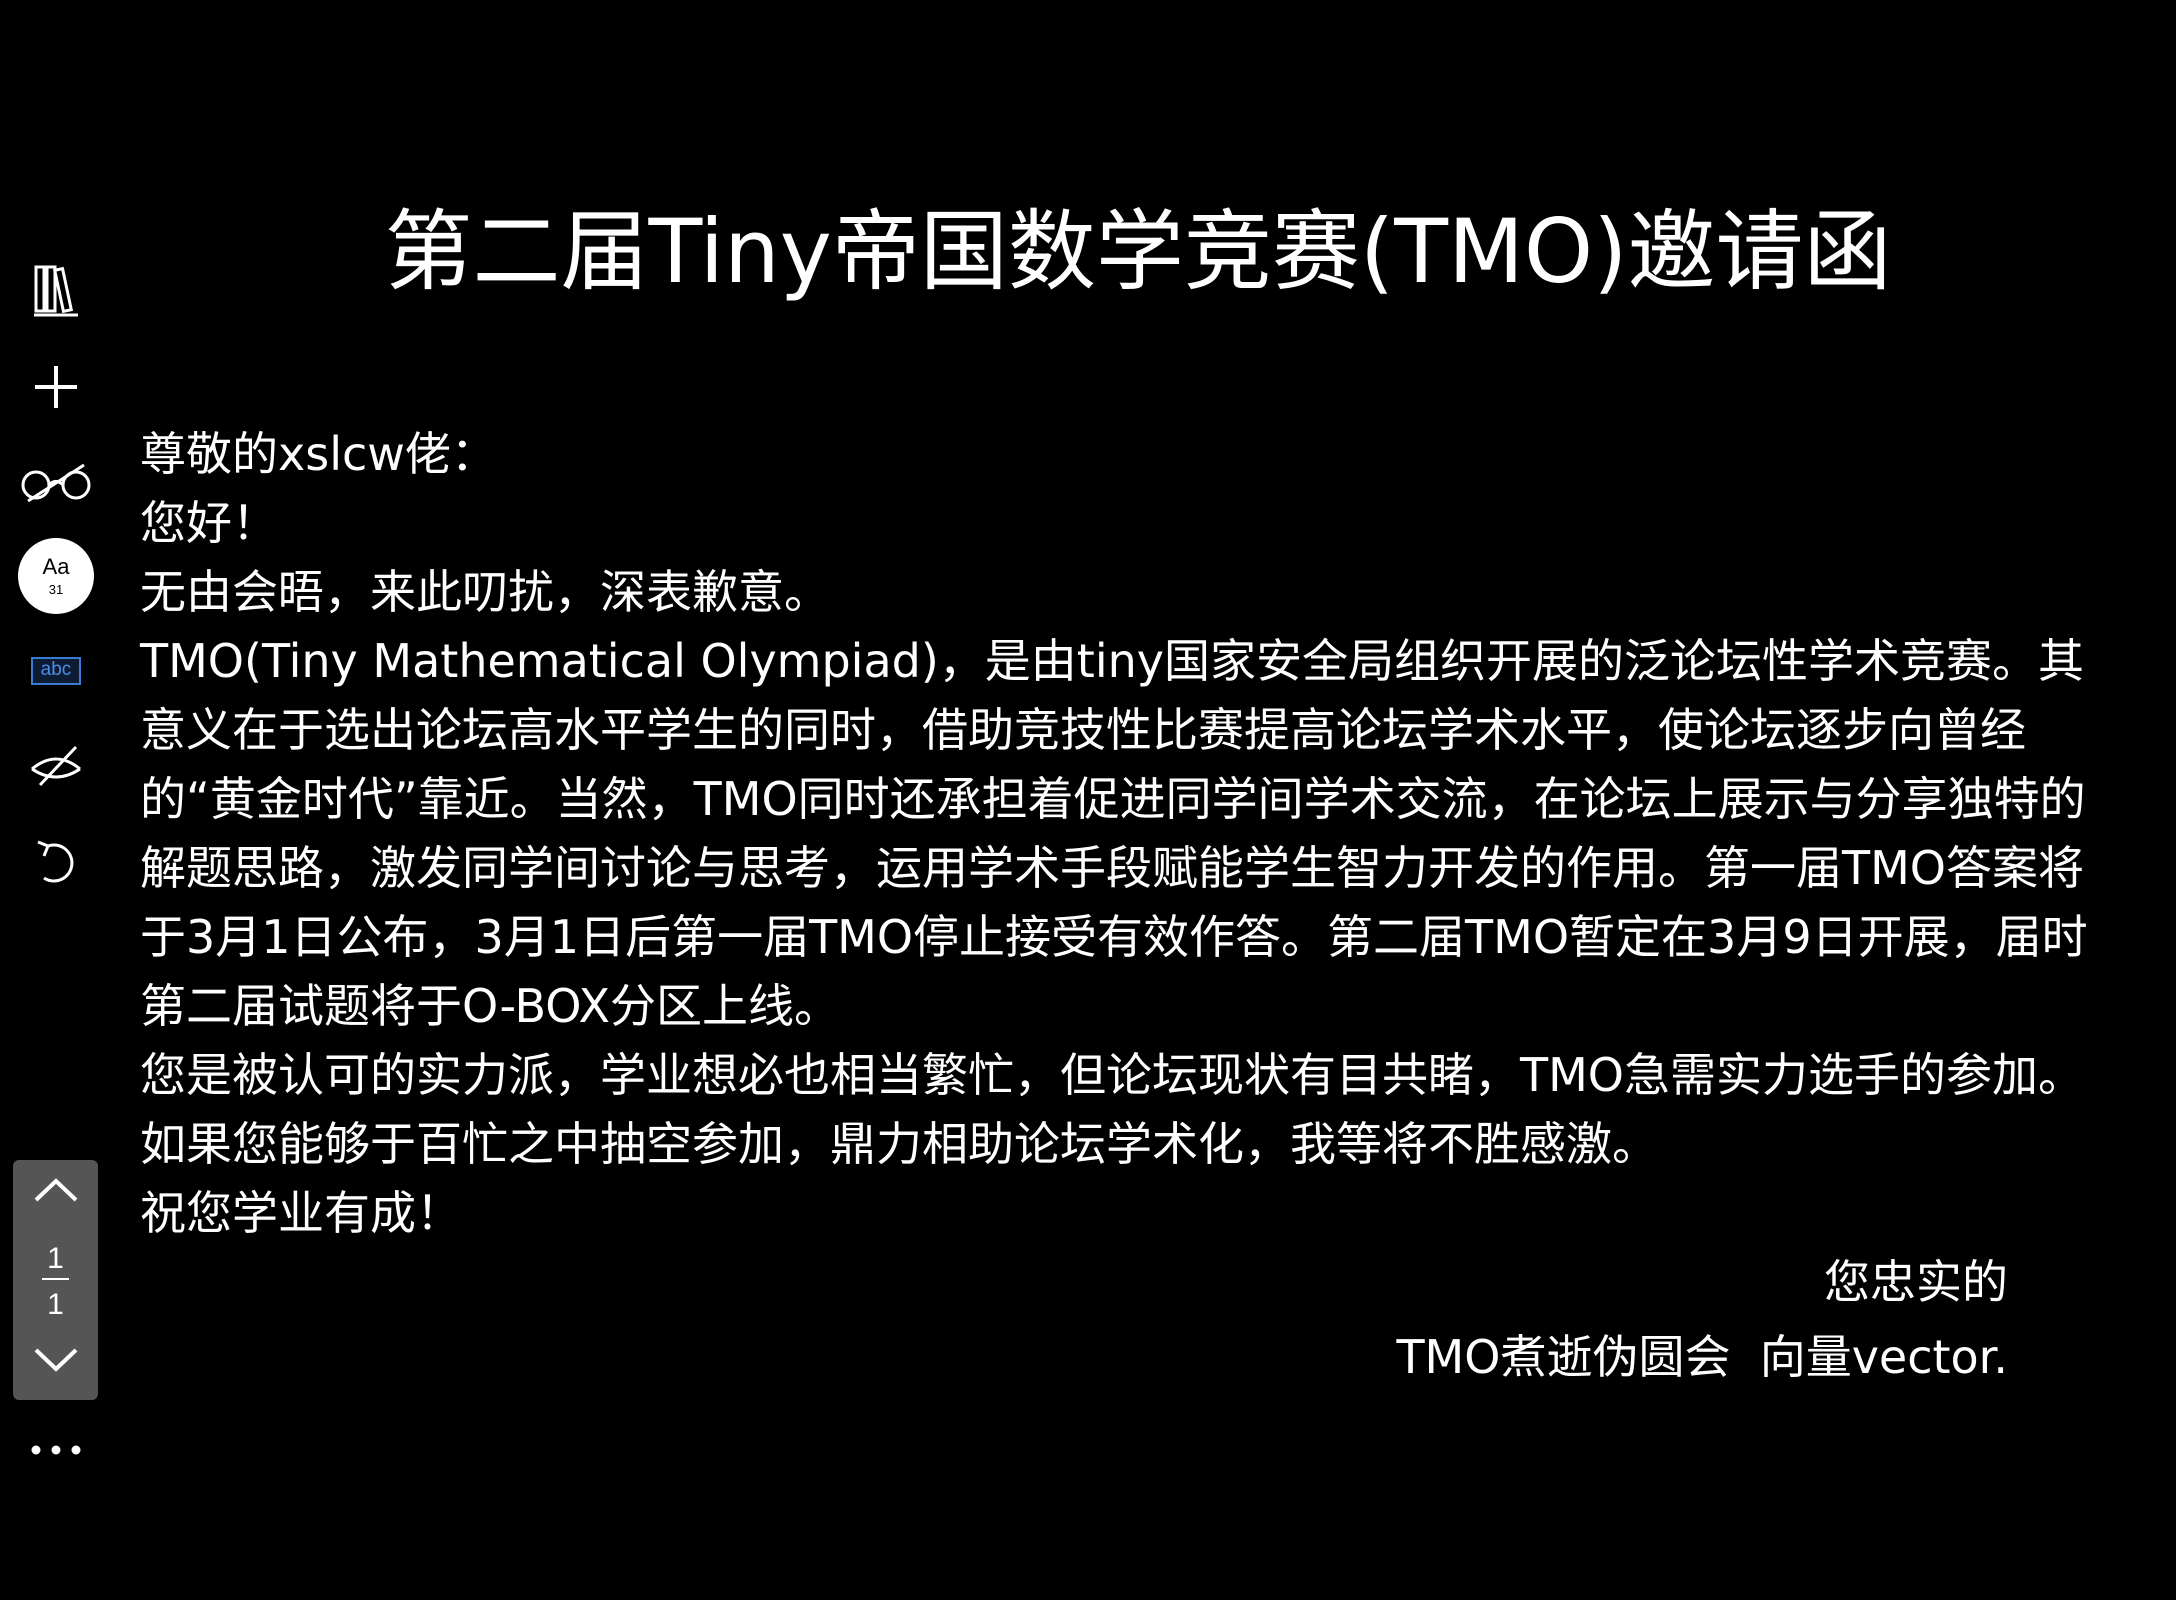 This screenshot has width=2176, height=1600. What do you see at coordinates (56, 483) in the screenshot?
I see `reading-glasses-icon` at bounding box center [56, 483].